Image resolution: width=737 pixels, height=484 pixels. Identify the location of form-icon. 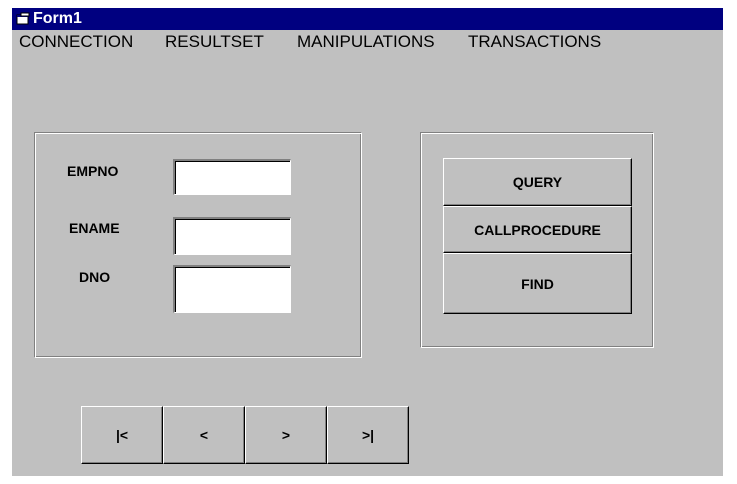
(23, 18).